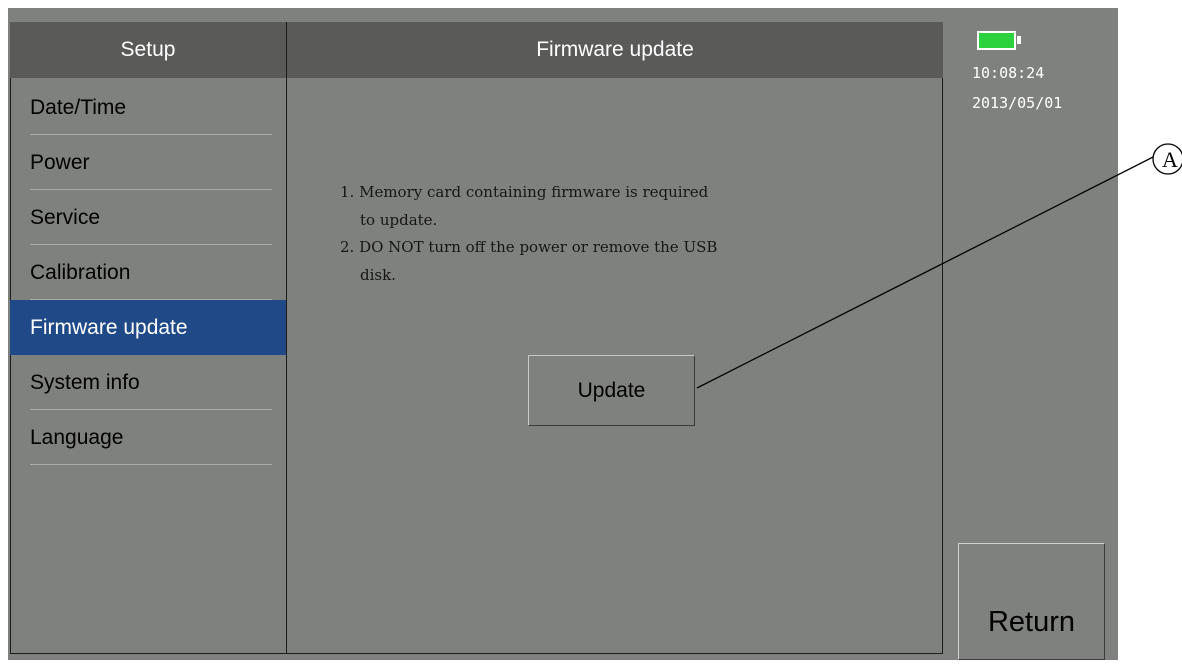 This screenshot has width=1182, height=665. Describe the element at coordinates (378, 274) in the screenshot. I see `instruction-line: disk.` at that location.